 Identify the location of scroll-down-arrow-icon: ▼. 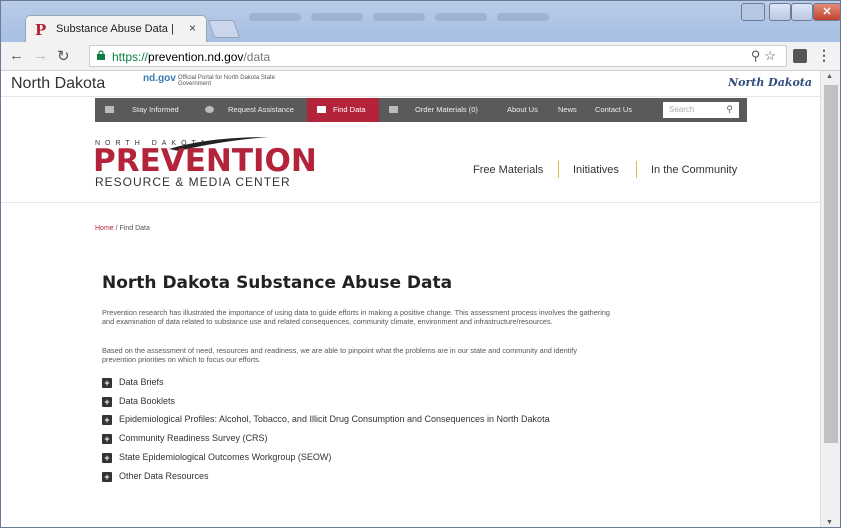
(829, 522).